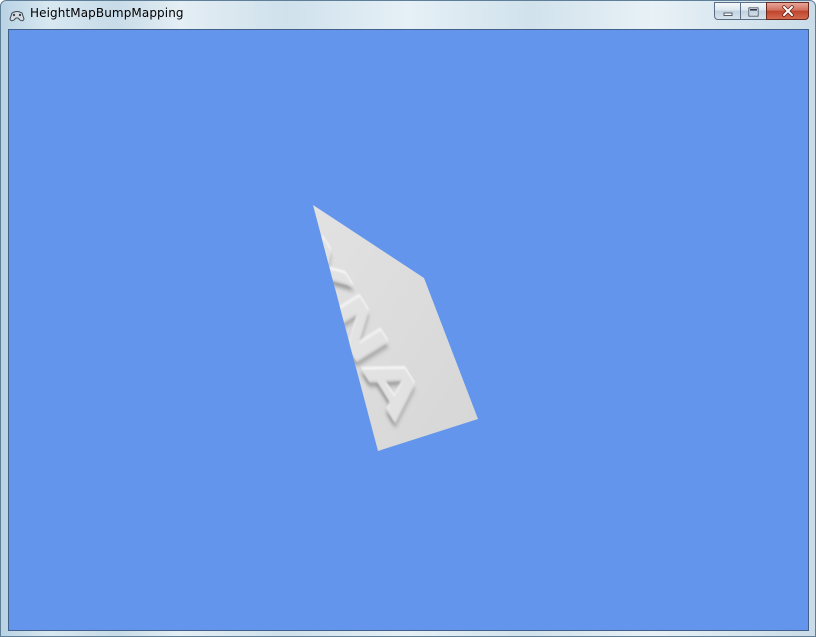 The height and width of the screenshot is (637, 816). I want to click on close-button, so click(787, 11).